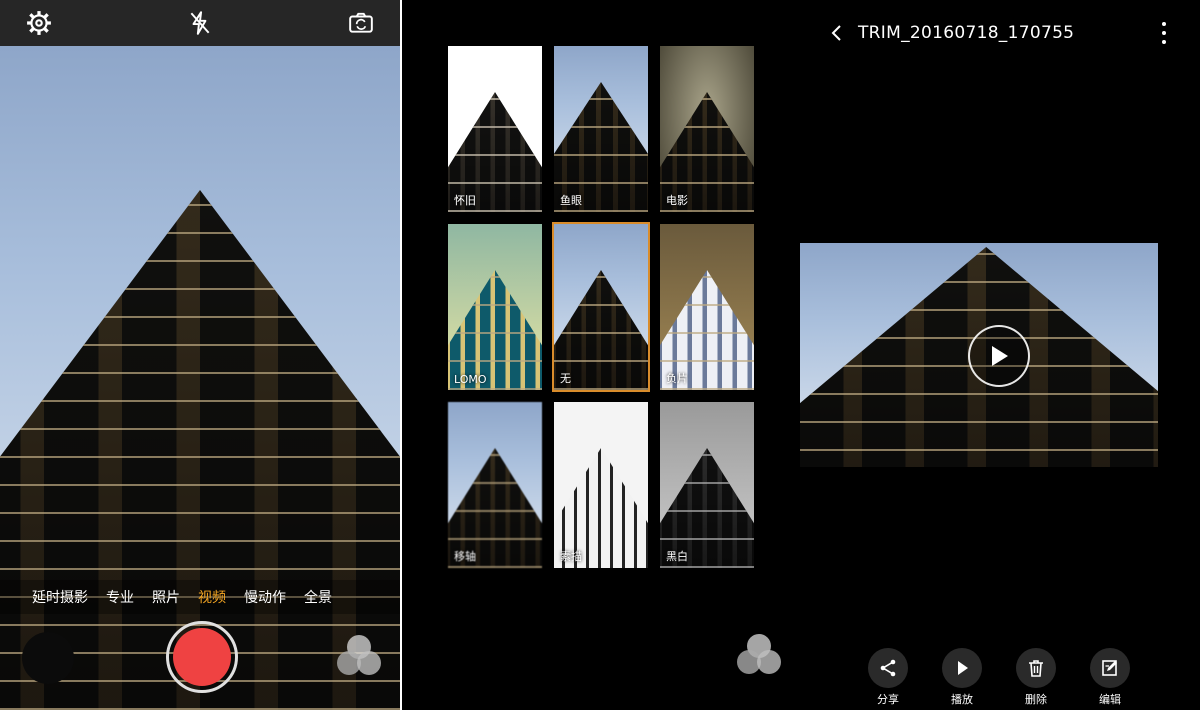 The width and height of the screenshot is (1200, 710). What do you see at coordinates (962, 677) in the screenshot?
I see `play-button: 播放` at bounding box center [962, 677].